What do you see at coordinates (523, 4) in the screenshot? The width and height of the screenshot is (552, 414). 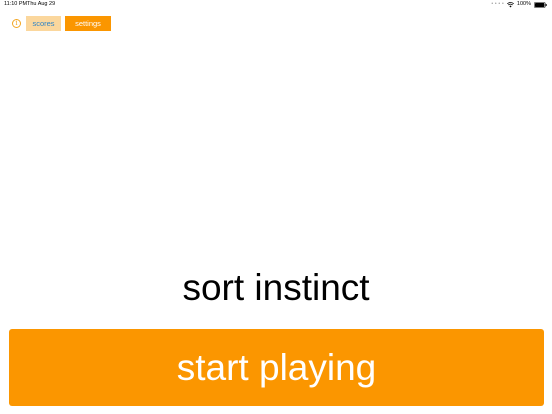 I see `battery-percent: 100%` at bounding box center [523, 4].